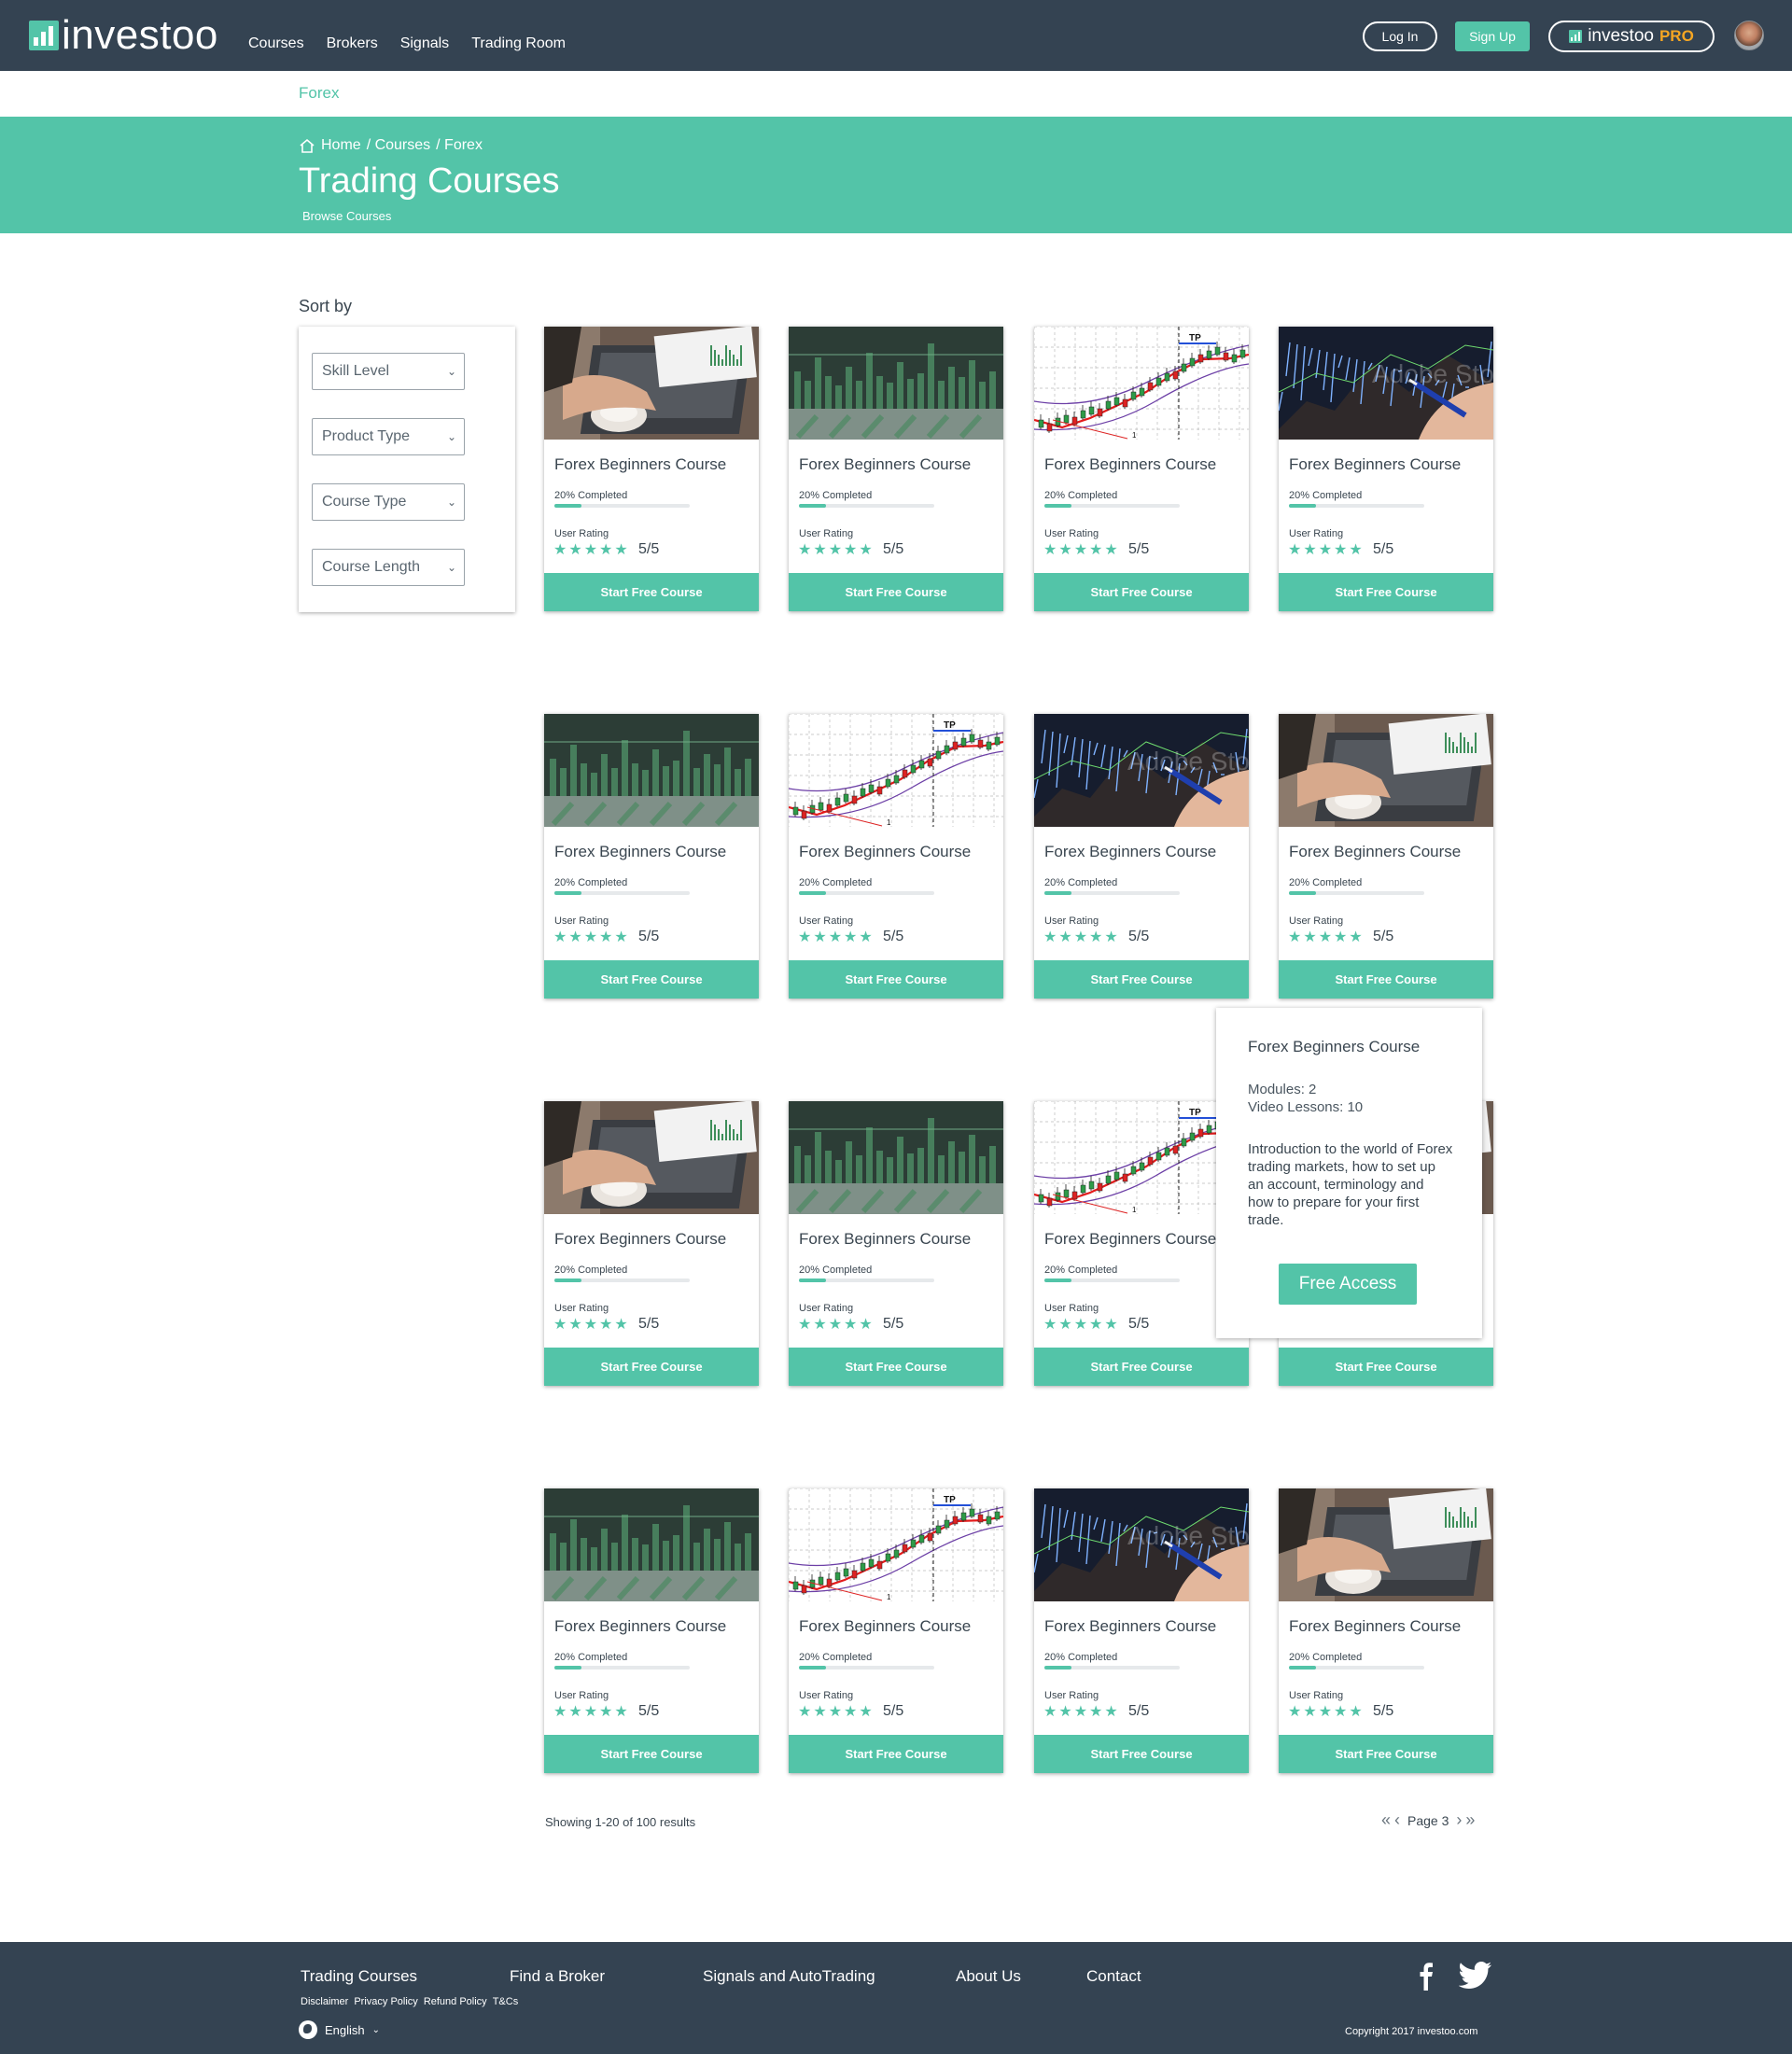 This screenshot has height=2054, width=1792. Describe the element at coordinates (123, 35) in the screenshot. I see `investoo-logo: investoo` at that location.